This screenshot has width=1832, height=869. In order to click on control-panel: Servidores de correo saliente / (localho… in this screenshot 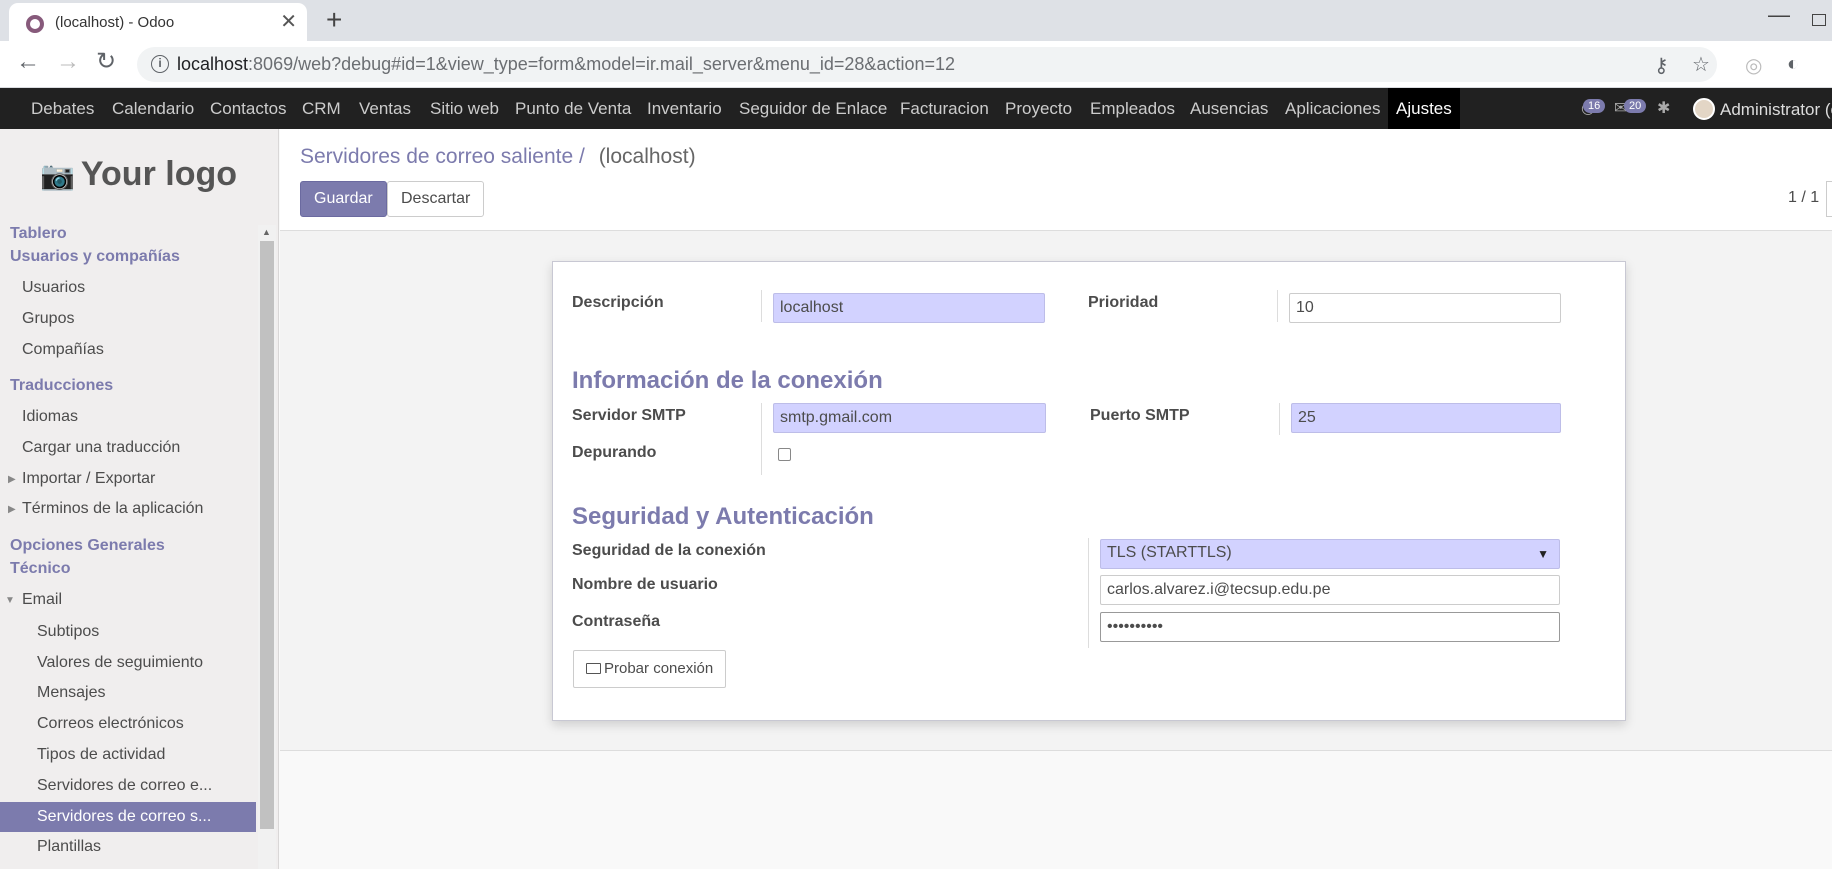, I will do `click(1056, 180)`.